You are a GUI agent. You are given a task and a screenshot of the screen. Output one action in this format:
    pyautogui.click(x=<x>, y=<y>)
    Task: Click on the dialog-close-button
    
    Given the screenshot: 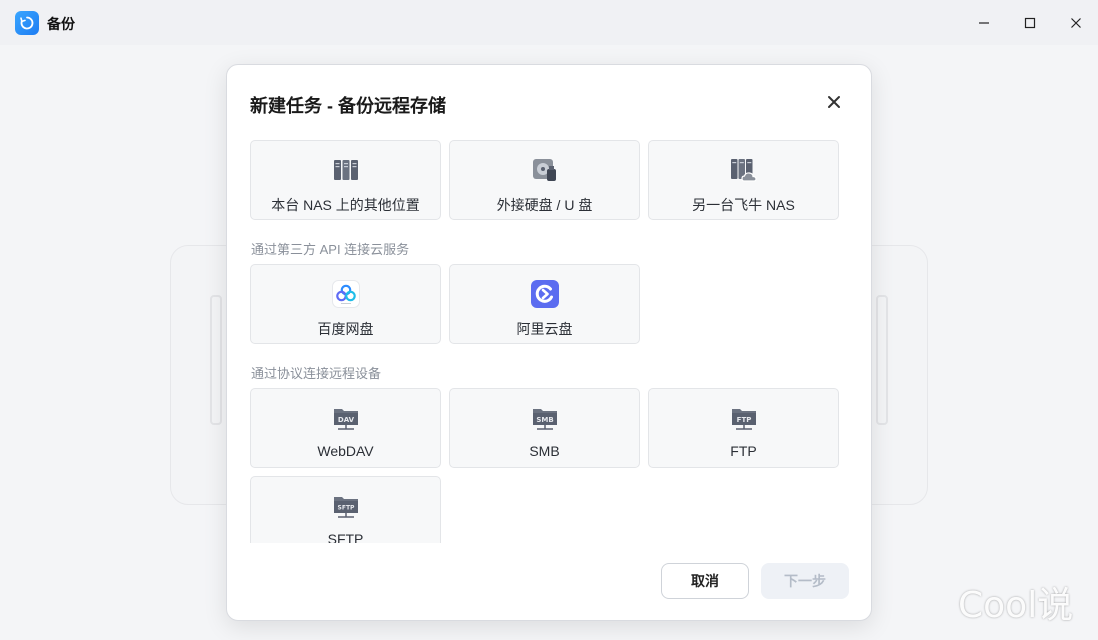 What is the action you would take?
    pyautogui.click(x=834, y=102)
    